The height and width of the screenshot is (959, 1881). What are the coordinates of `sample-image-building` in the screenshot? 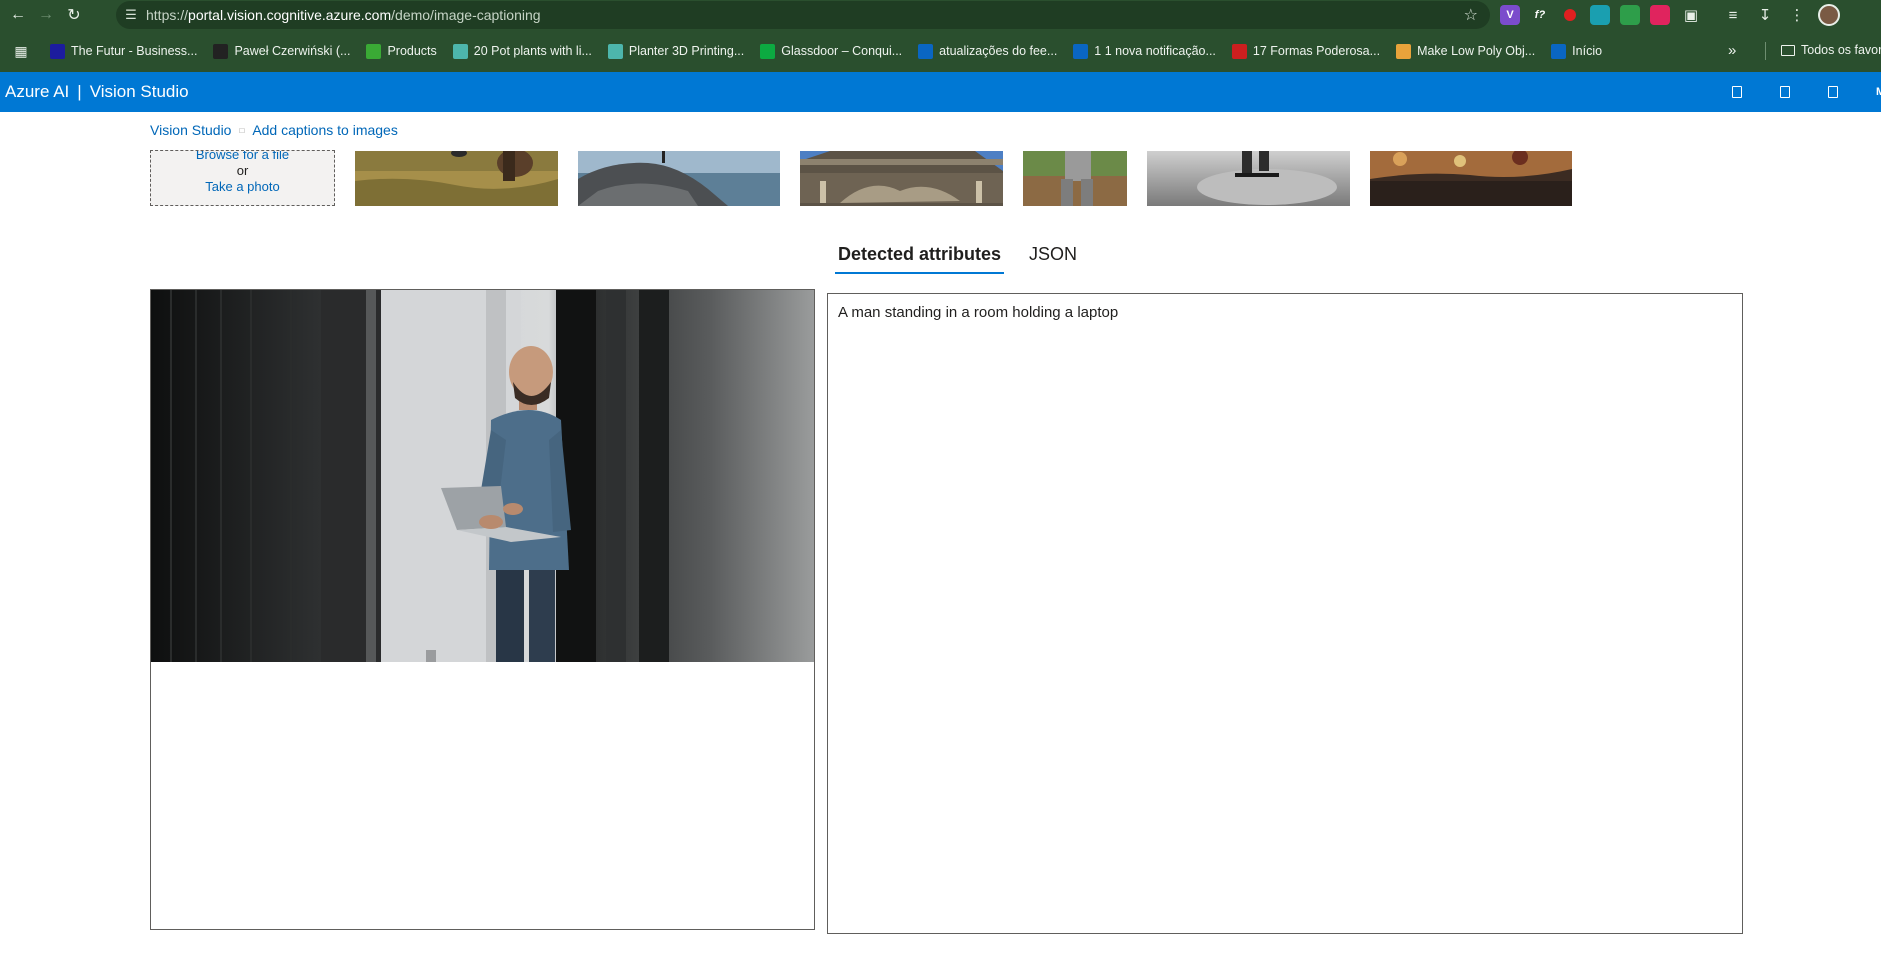 It's located at (901, 178).